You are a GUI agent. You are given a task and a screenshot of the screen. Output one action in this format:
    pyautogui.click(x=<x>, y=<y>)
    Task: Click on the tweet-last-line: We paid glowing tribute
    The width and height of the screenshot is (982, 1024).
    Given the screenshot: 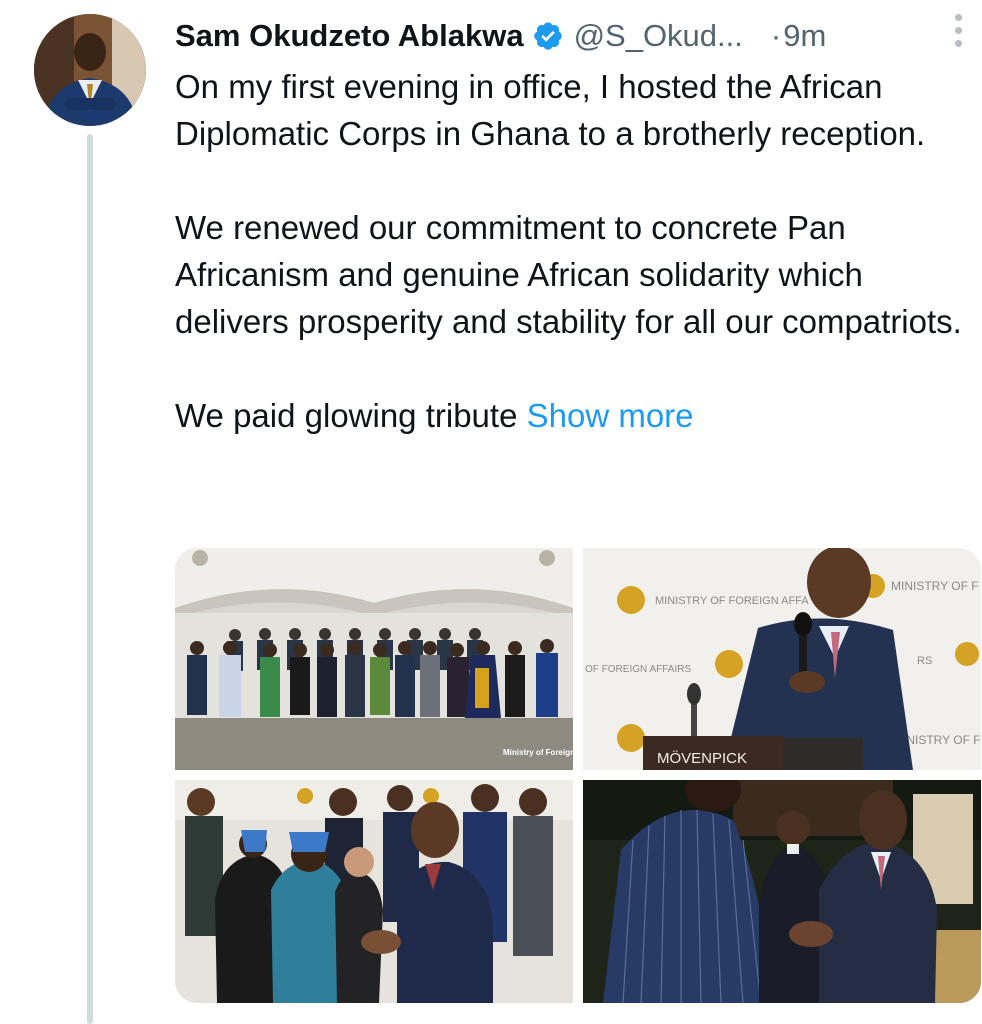 What is the action you would take?
    pyautogui.click(x=346, y=415)
    